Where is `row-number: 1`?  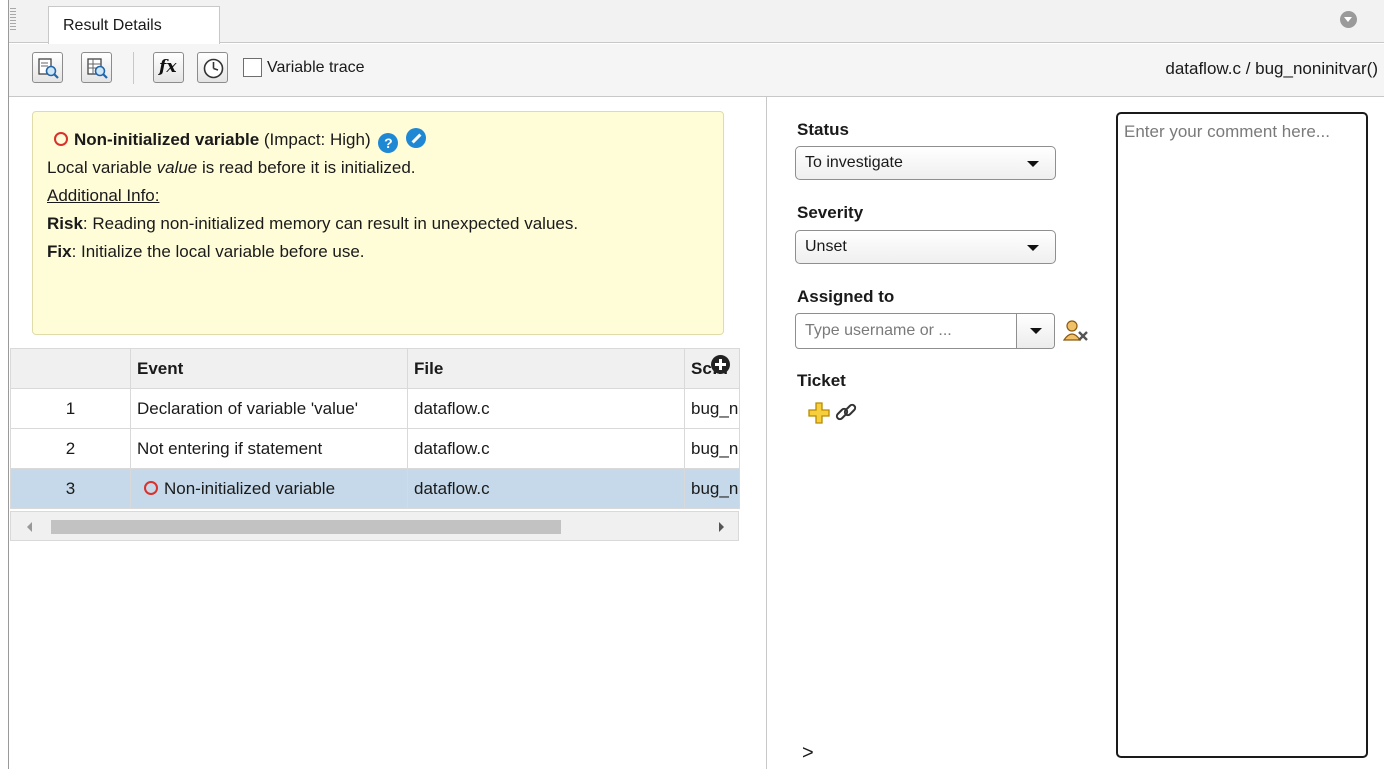
row-number: 1 is located at coordinates (70, 408).